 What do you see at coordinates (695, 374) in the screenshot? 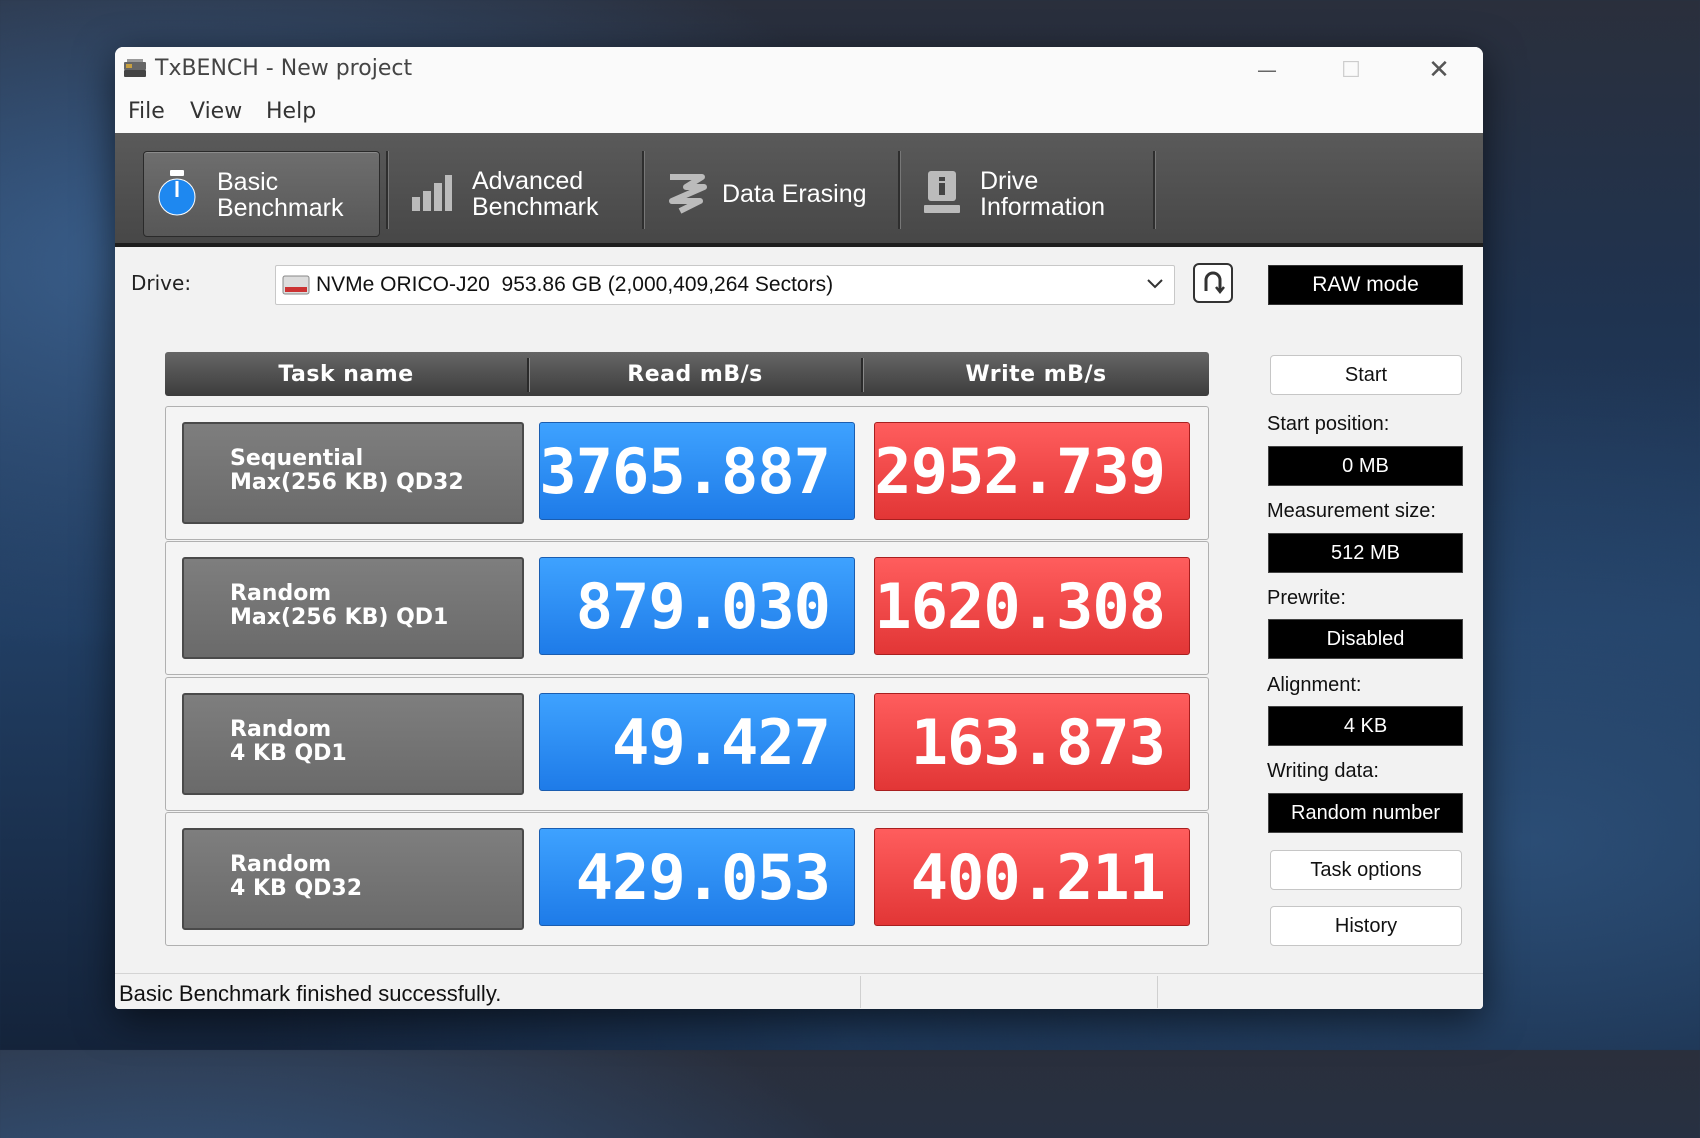
I see `column-header-read: Read mB/s` at bounding box center [695, 374].